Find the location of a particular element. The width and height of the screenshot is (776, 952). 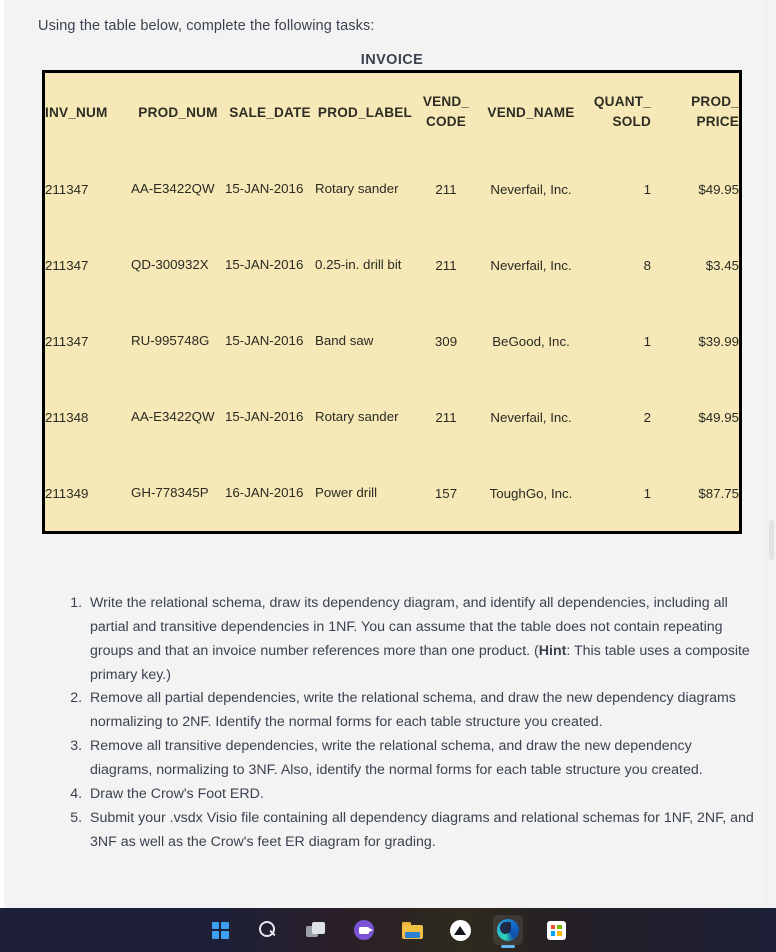

task-text: Draw the Crow's Foot ERD. is located at coordinates (177, 793).